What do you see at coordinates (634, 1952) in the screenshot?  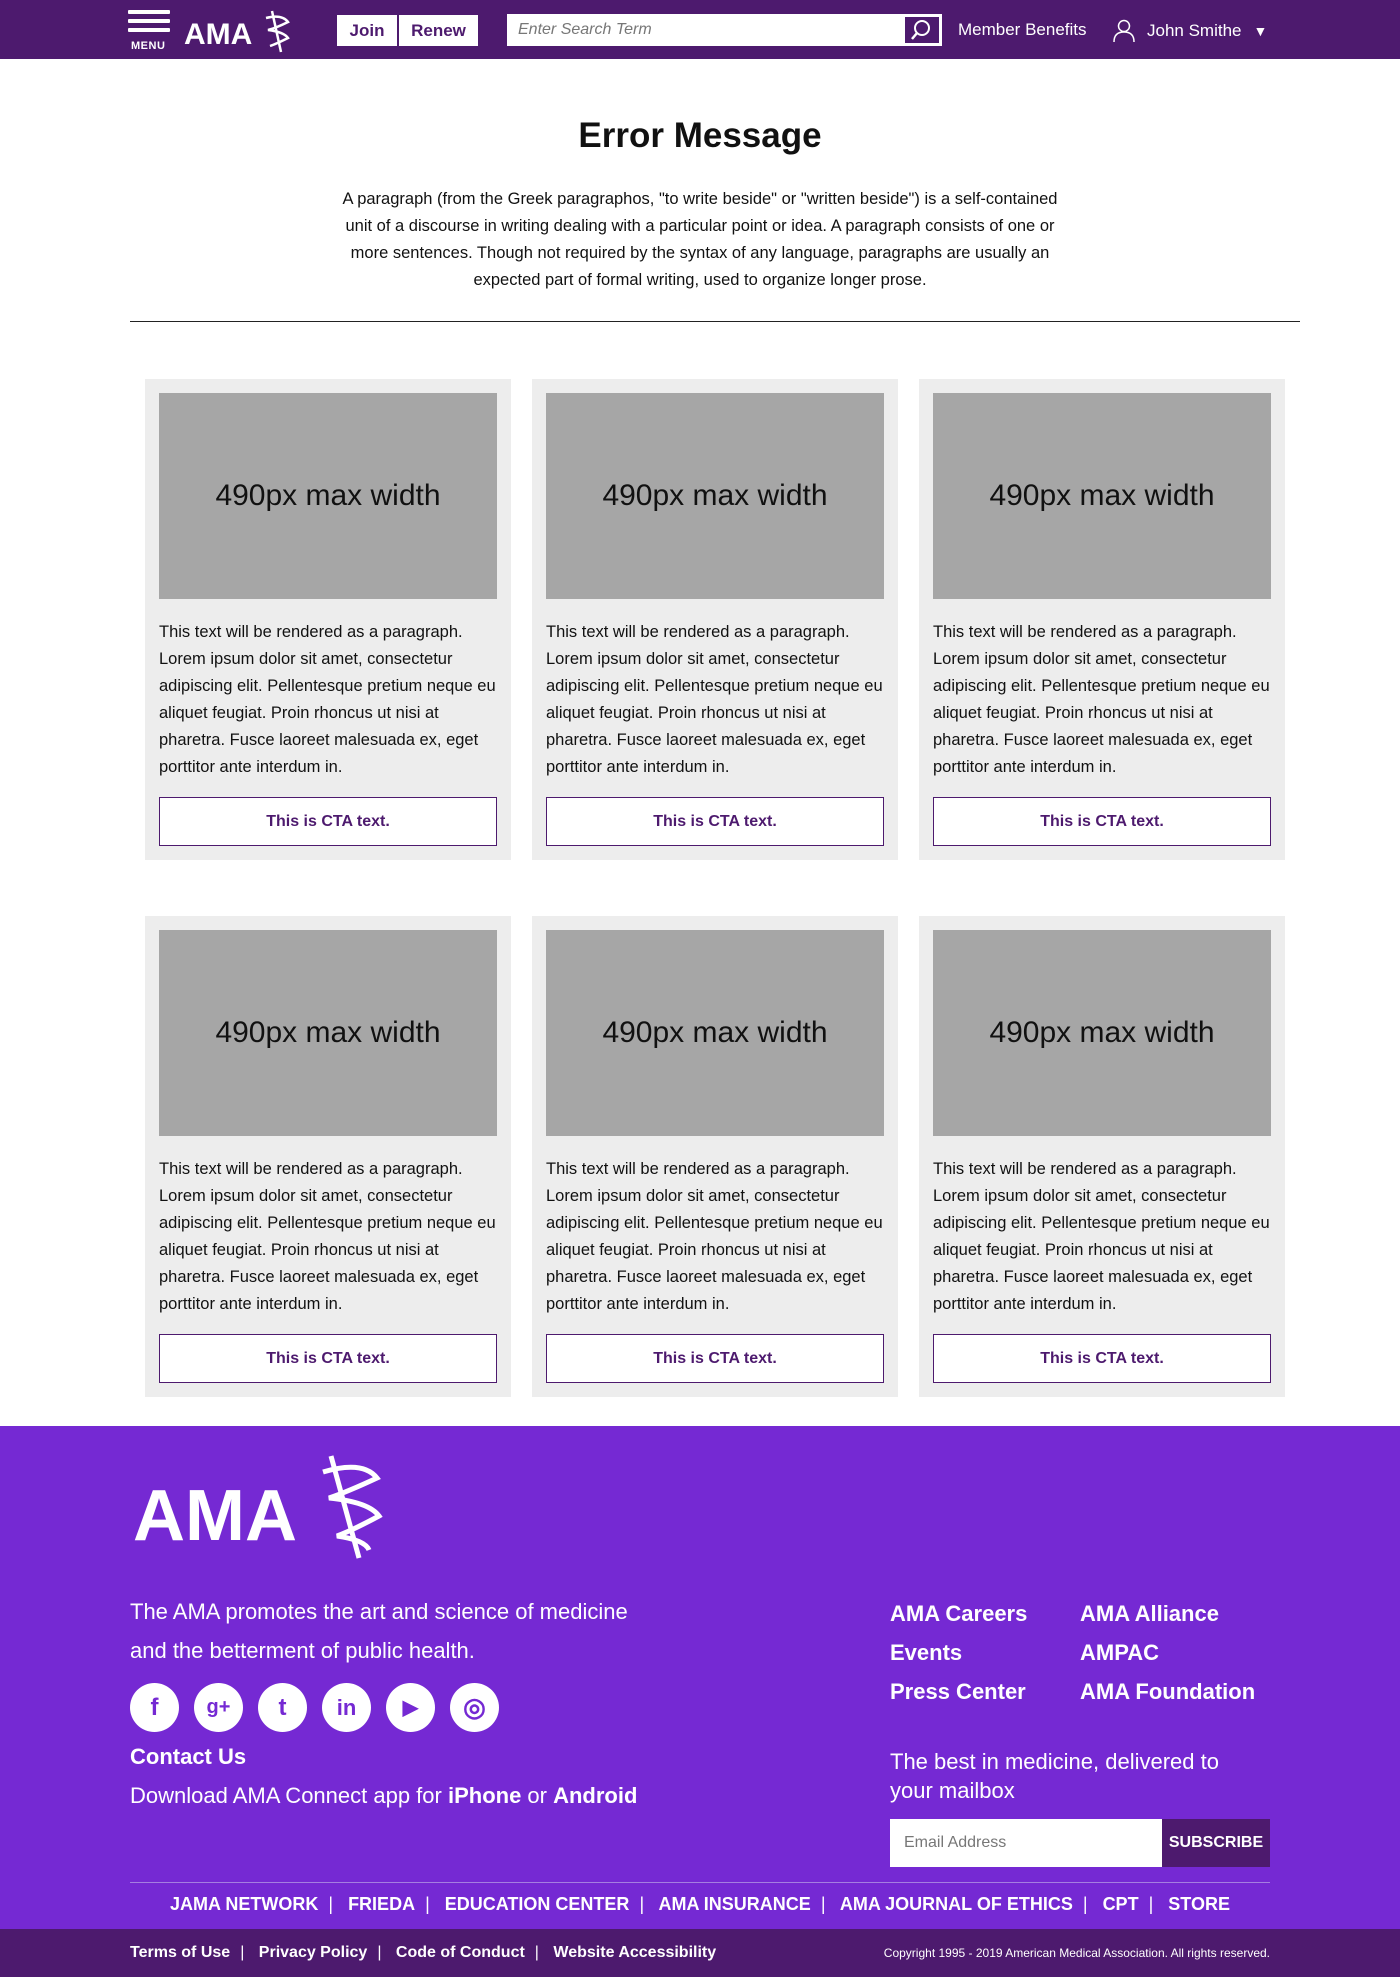 I see `website-accessibility-link: Website Accessibility` at bounding box center [634, 1952].